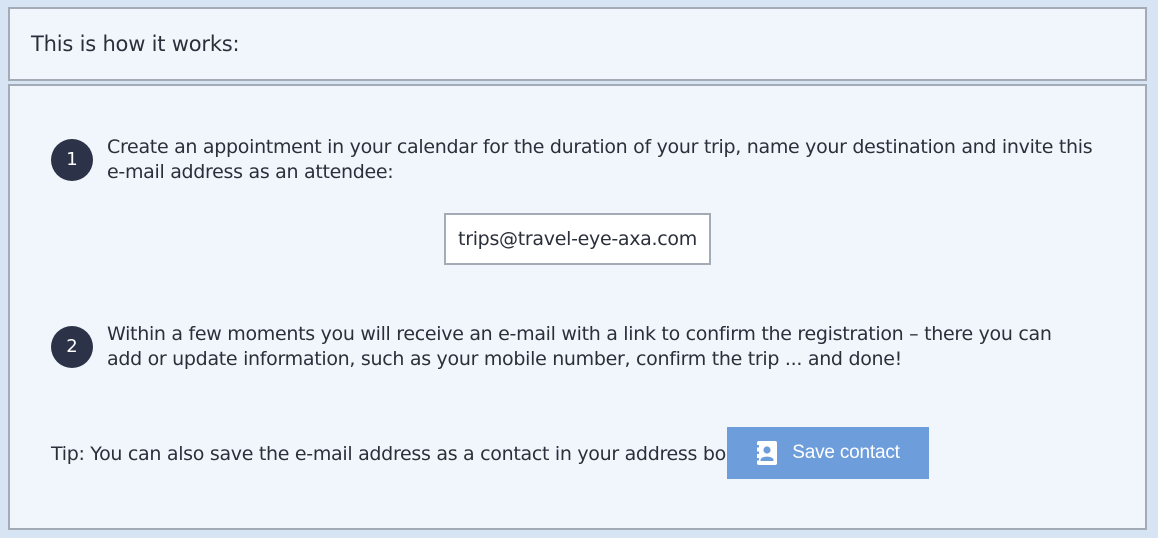 This screenshot has width=1158, height=538. What do you see at coordinates (72, 347) in the screenshot?
I see `step-2-badge: 2` at bounding box center [72, 347].